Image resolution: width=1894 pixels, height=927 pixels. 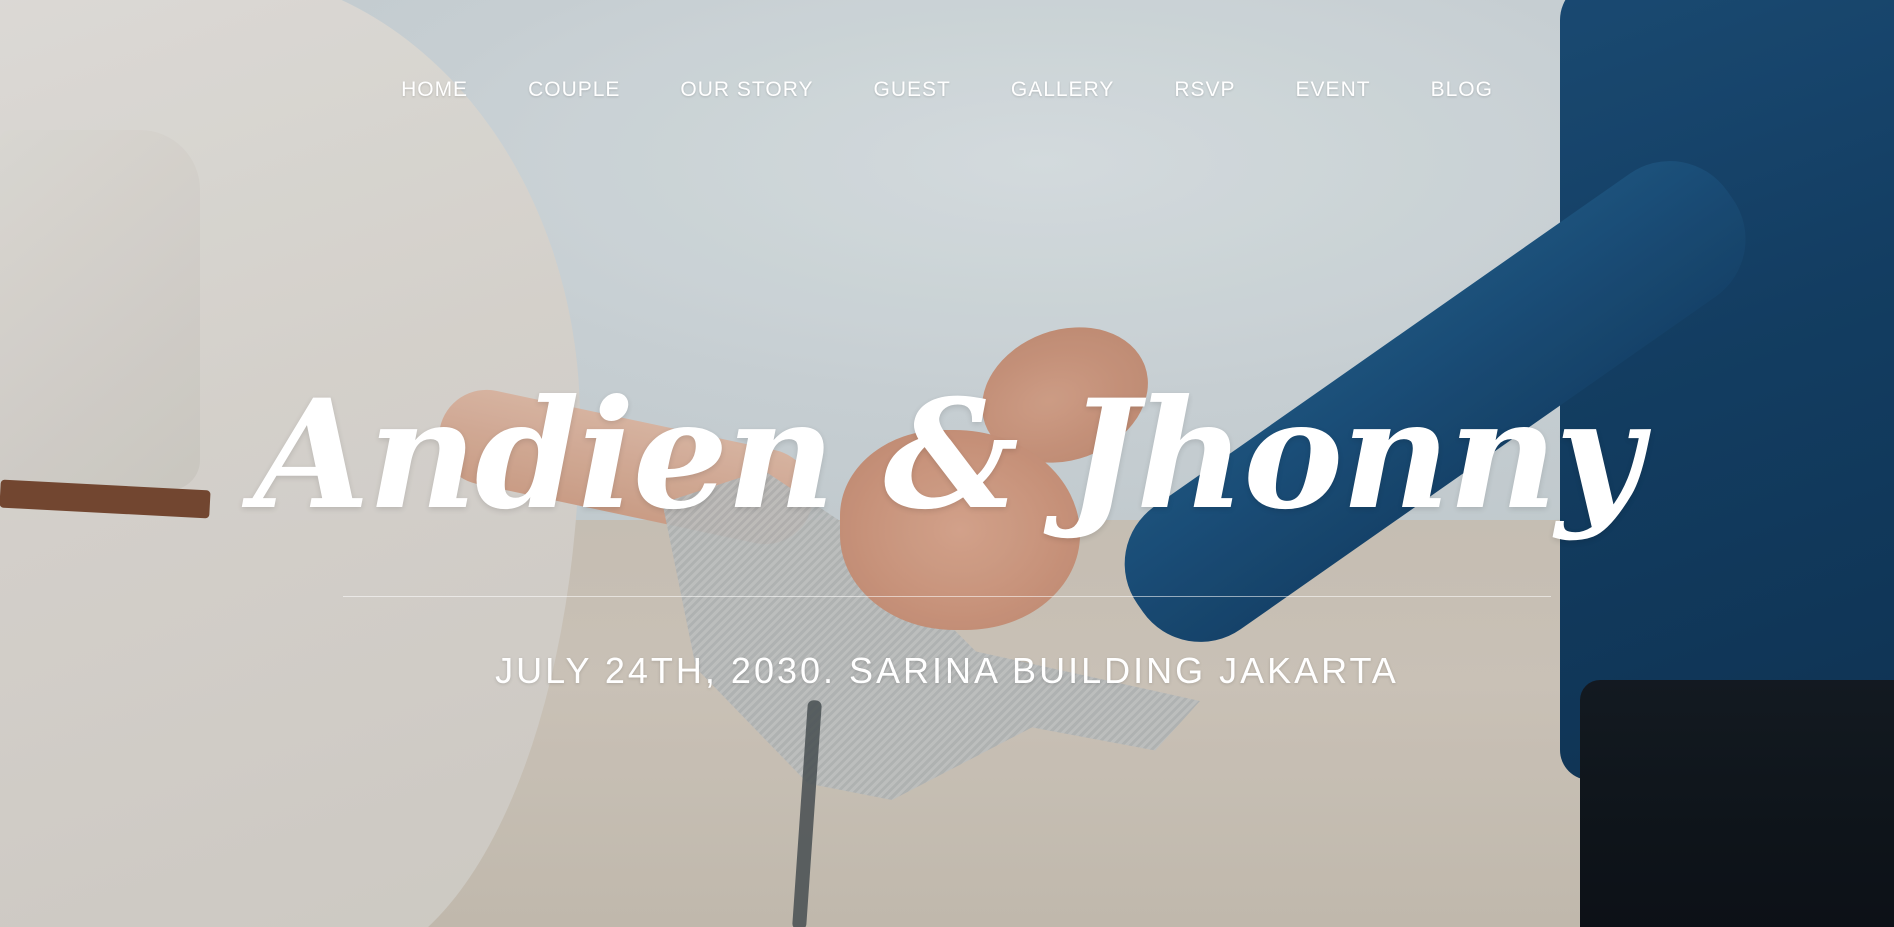 What do you see at coordinates (434, 90) in the screenshot?
I see `nav-item-home: HOME` at bounding box center [434, 90].